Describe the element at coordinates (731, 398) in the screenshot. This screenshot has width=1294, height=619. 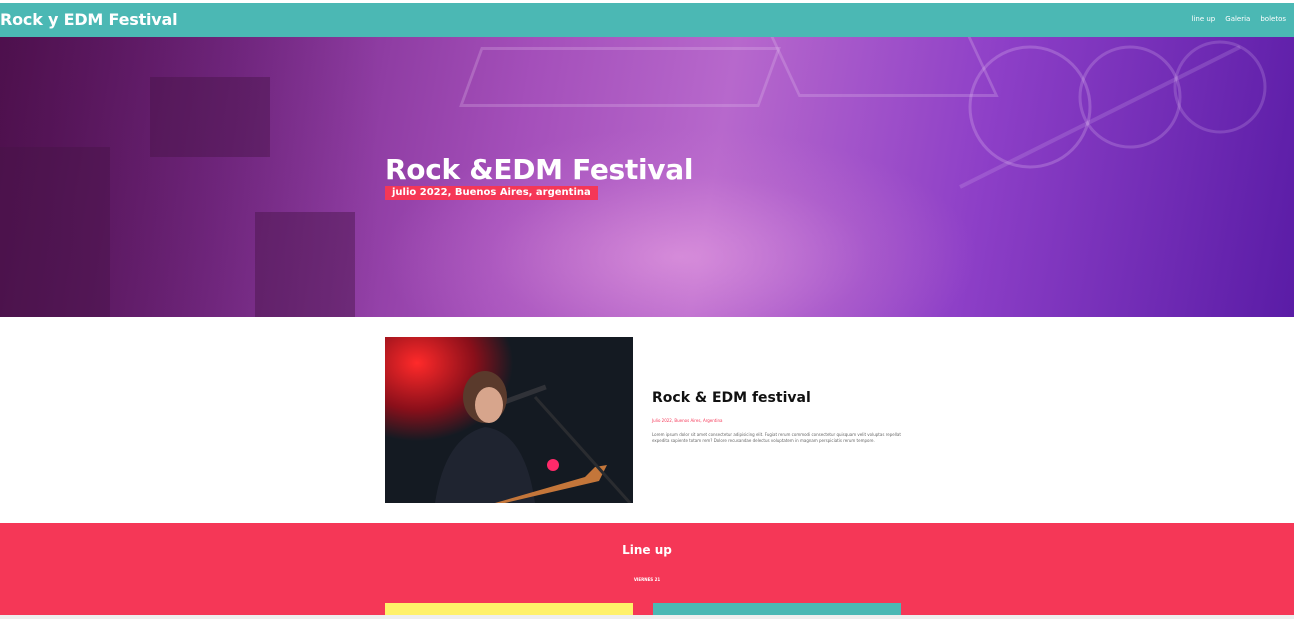
I see `about-title: Rock & EDM festival` at that location.